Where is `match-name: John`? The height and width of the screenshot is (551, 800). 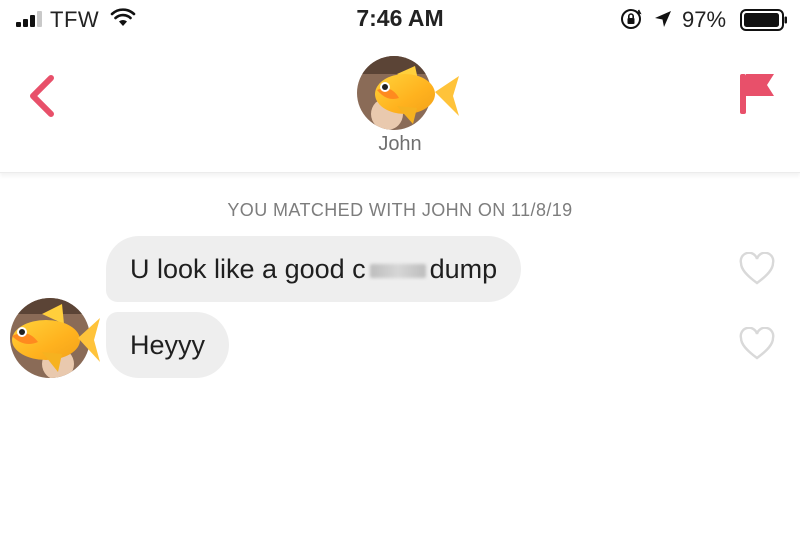 match-name: John is located at coordinates (400, 144).